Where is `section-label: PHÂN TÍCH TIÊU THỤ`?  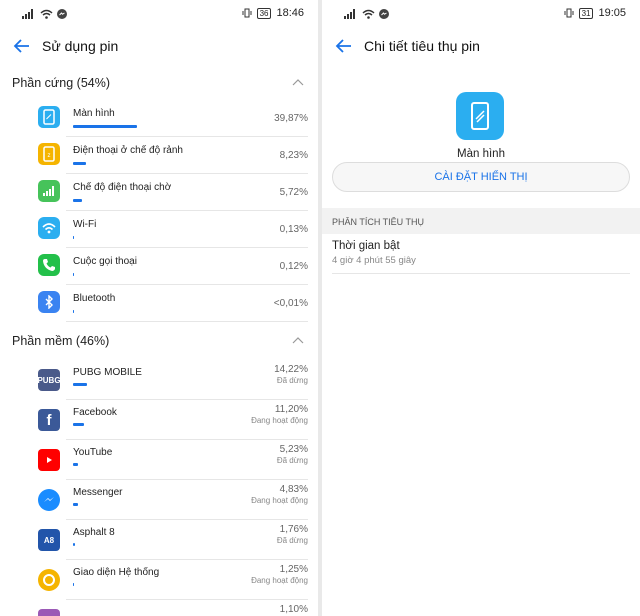 section-label: PHÂN TÍCH TIÊU THỤ is located at coordinates (378, 222).